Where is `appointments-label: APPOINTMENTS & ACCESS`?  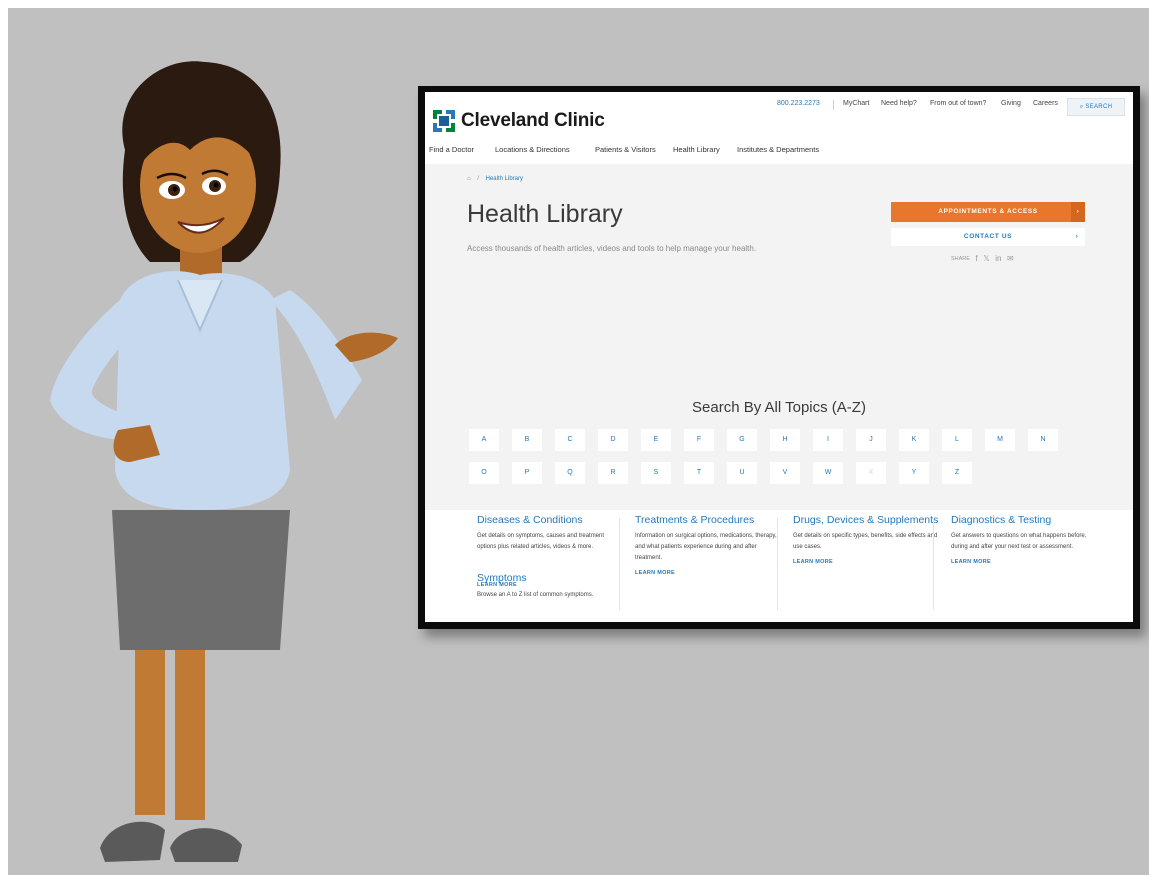 appointments-label: APPOINTMENTS & ACCESS is located at coordinates (988, 211).